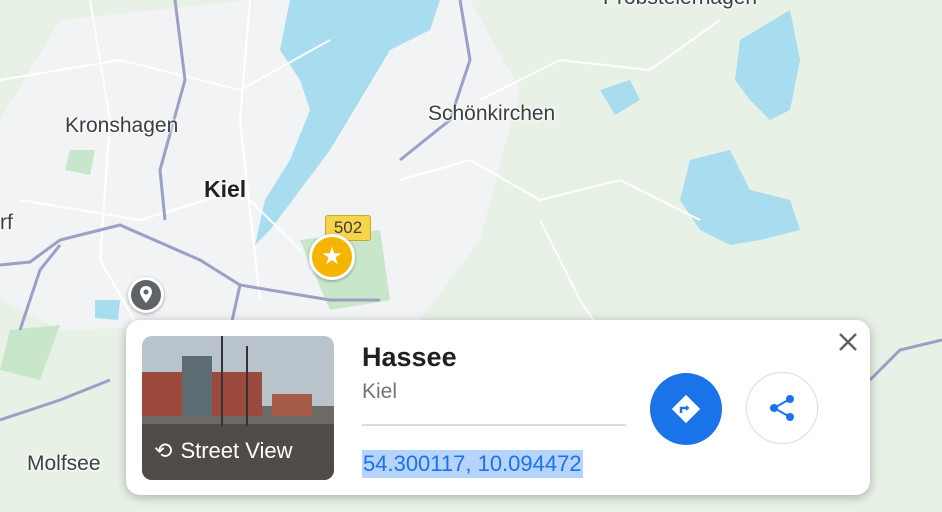 The image size is (942, 512). Describe the element at coordinates (409, 357) in the screenshot. I see `place-title: Hassee` at that location.